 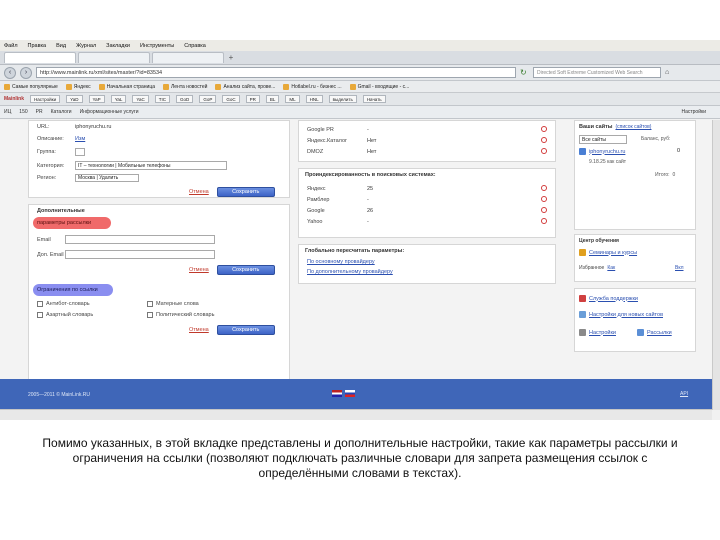 What do you see at coordinates (162, 99) in the screenshot?
I see `toolbar-button: TIC` at bounding box center [162, 99].